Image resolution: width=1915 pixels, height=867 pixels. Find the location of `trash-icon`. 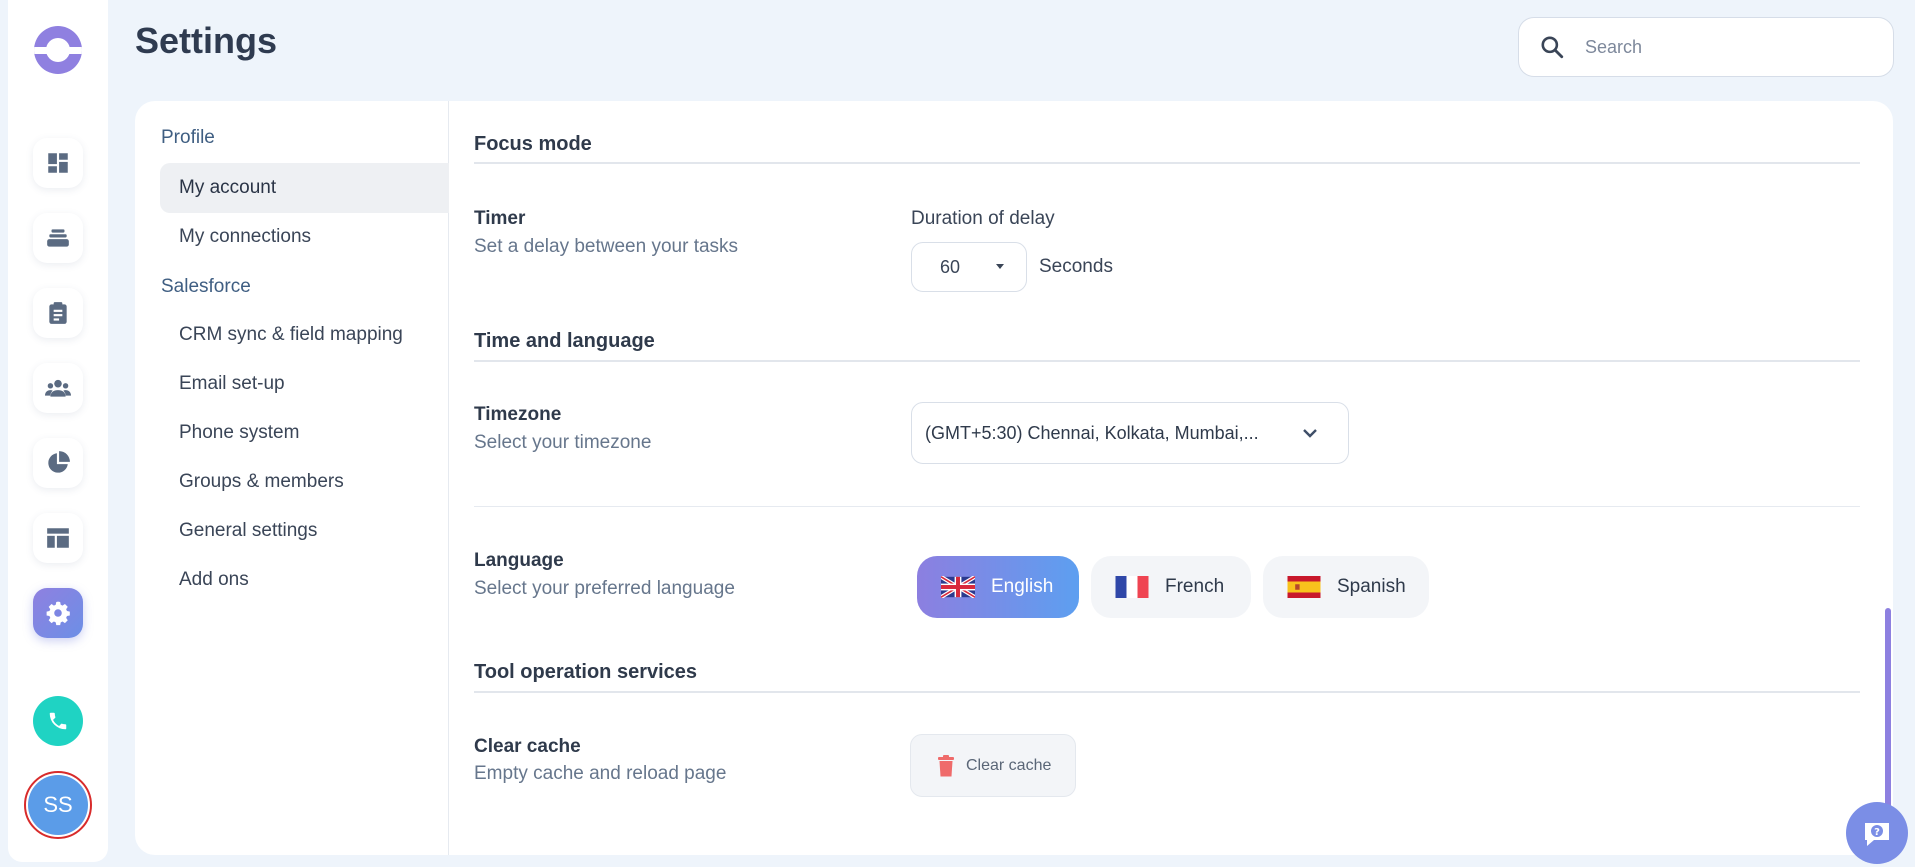

trash-icon is located at coordinates (946, 765).